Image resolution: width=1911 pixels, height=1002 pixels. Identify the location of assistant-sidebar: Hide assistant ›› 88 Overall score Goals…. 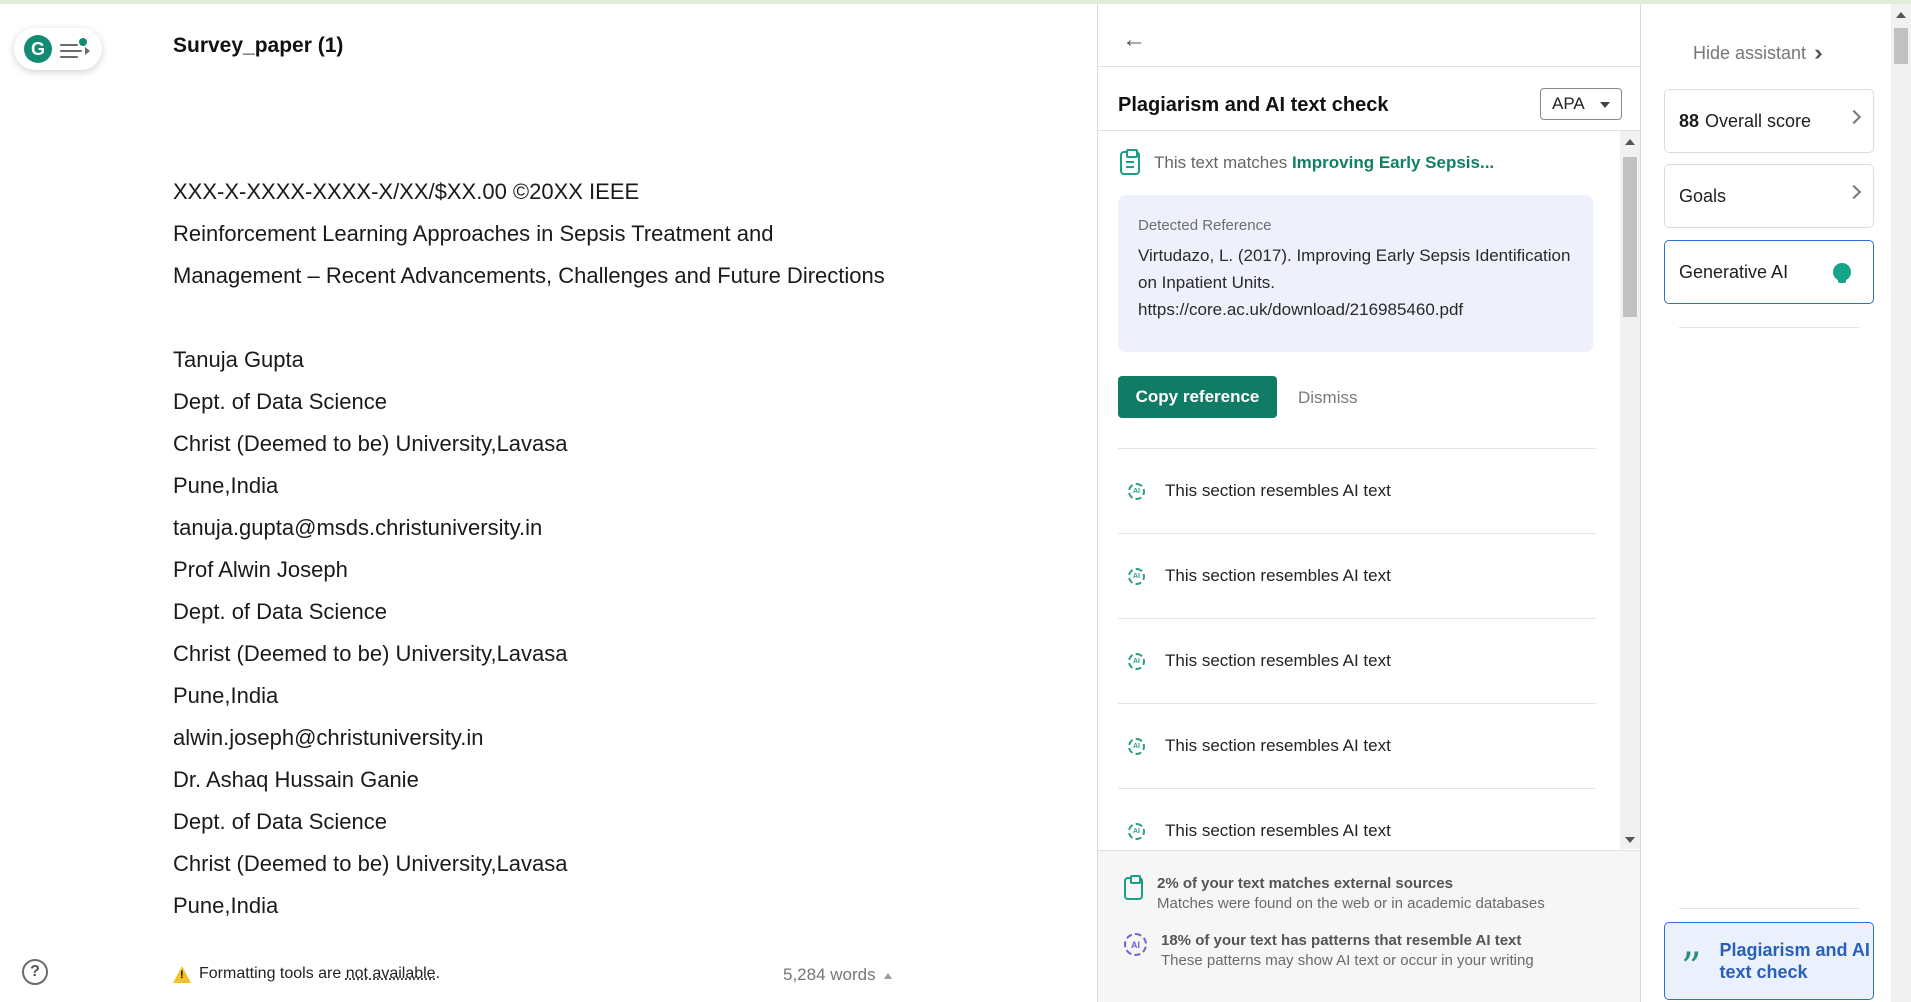
(1766, 503).